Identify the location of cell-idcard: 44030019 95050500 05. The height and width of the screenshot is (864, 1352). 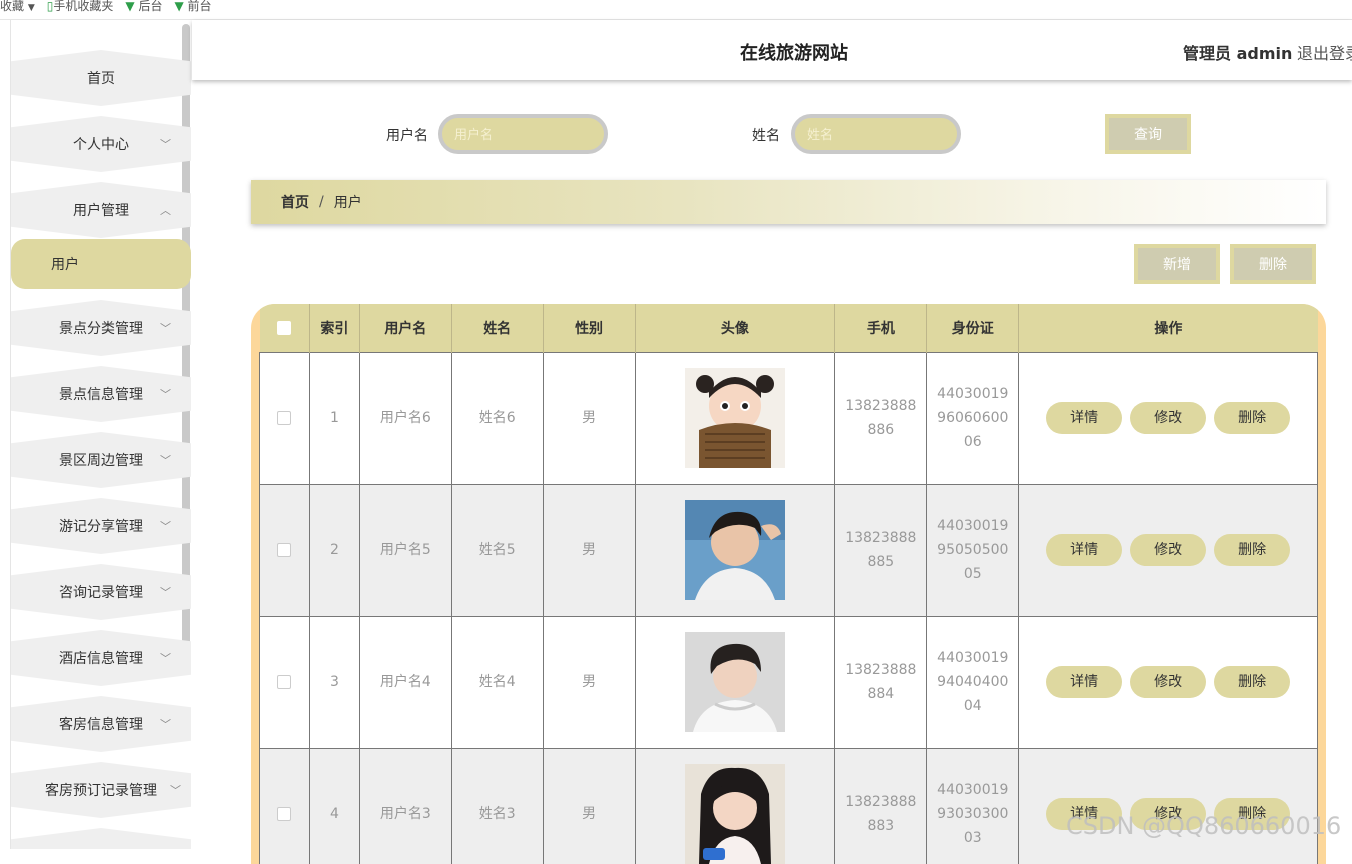
(973, 550).